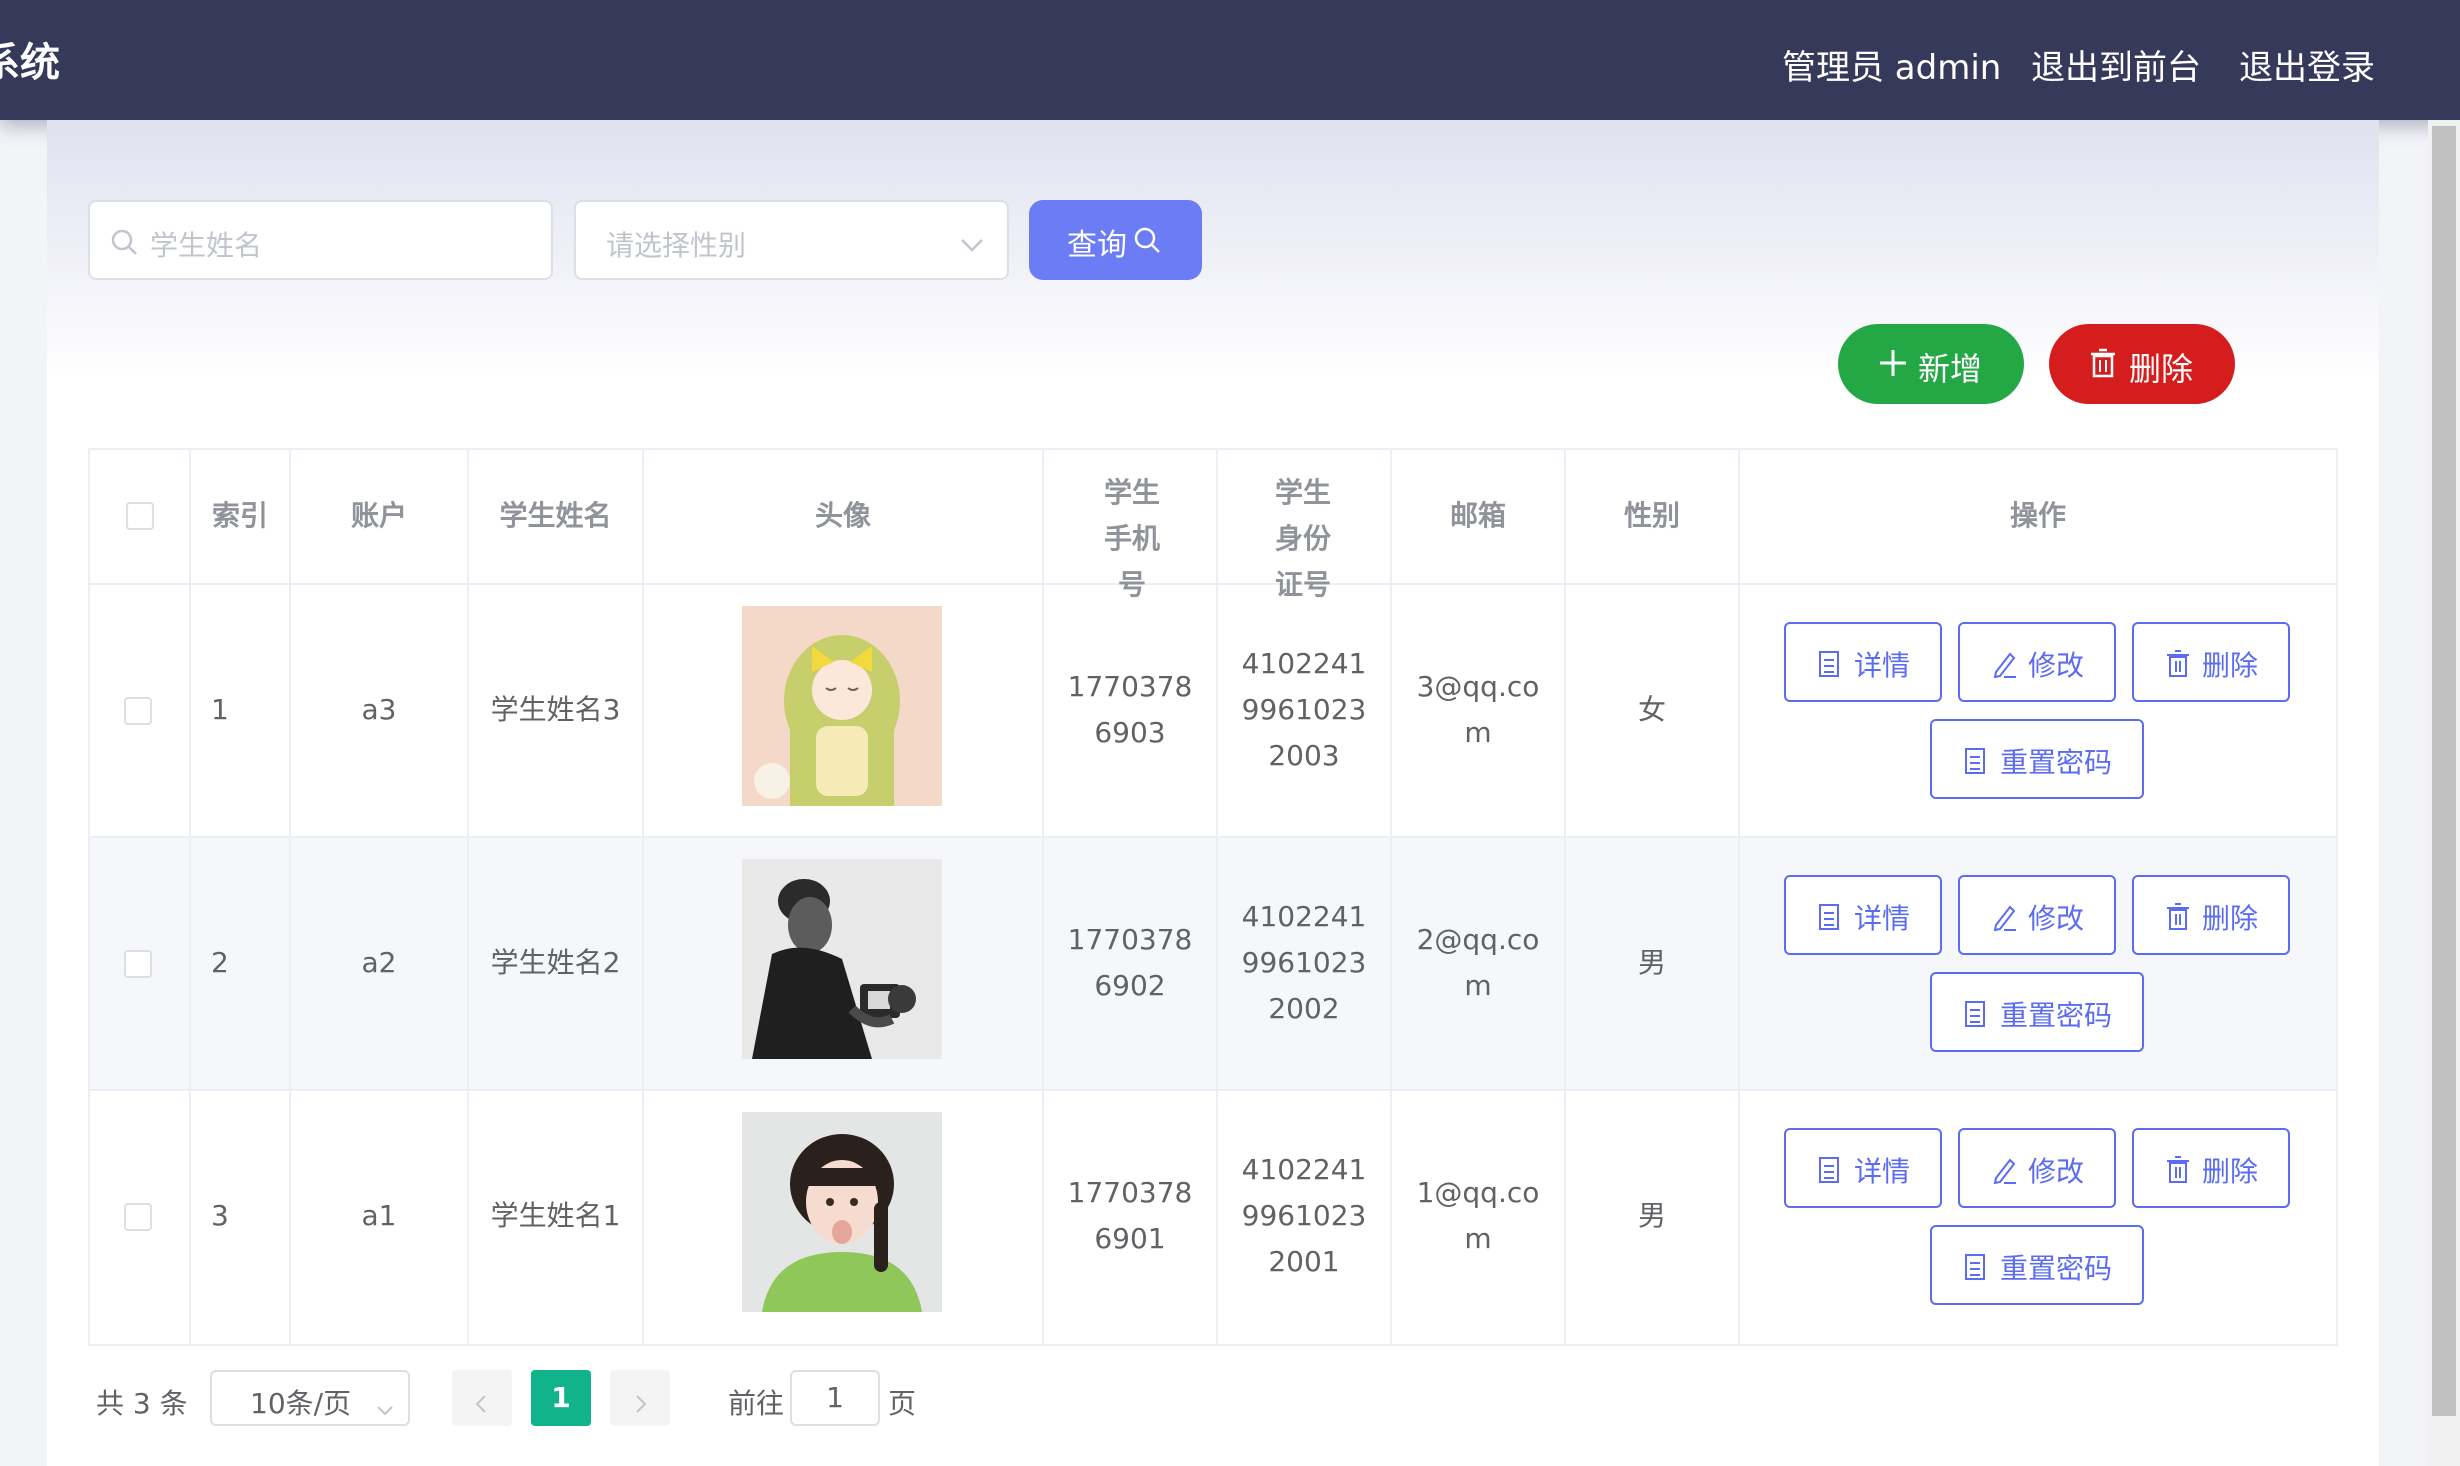  Describe the element at coordinates (30, 63) in the screenshot. I see `system-title: 系统` at that location.